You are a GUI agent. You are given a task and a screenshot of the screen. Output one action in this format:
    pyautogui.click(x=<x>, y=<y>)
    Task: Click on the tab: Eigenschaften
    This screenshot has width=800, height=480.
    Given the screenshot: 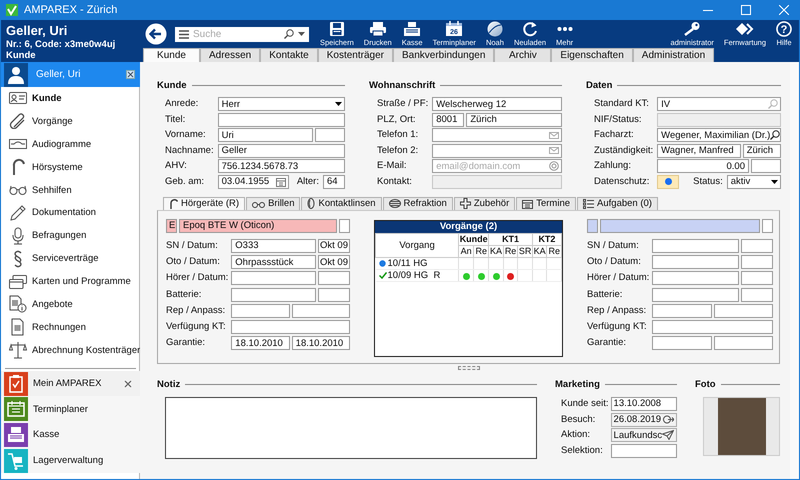 What is the action you would take?
    pyautogui.click(x=592, y=55)
    